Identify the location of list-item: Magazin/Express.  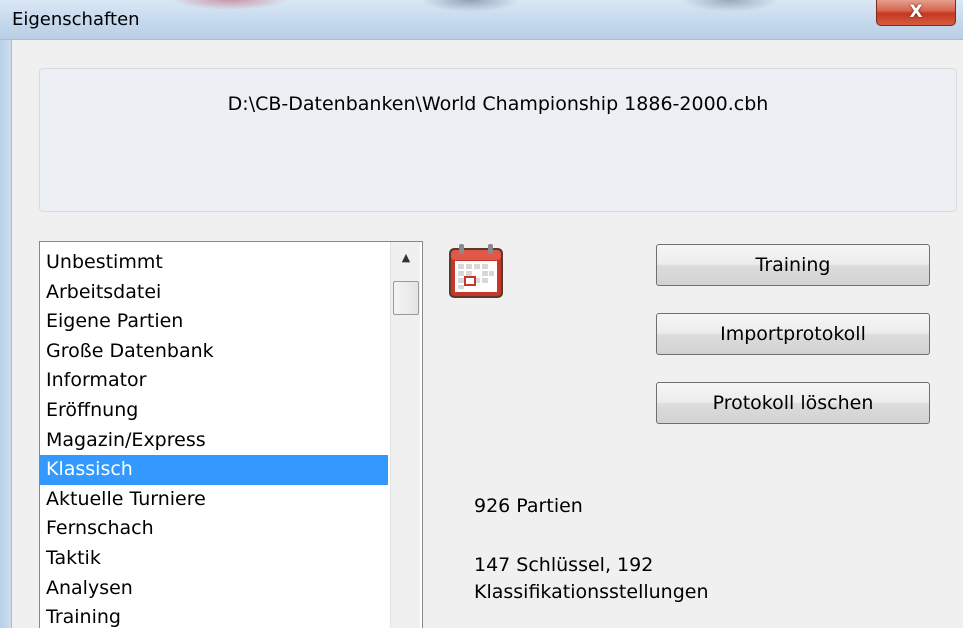
(214, 441).